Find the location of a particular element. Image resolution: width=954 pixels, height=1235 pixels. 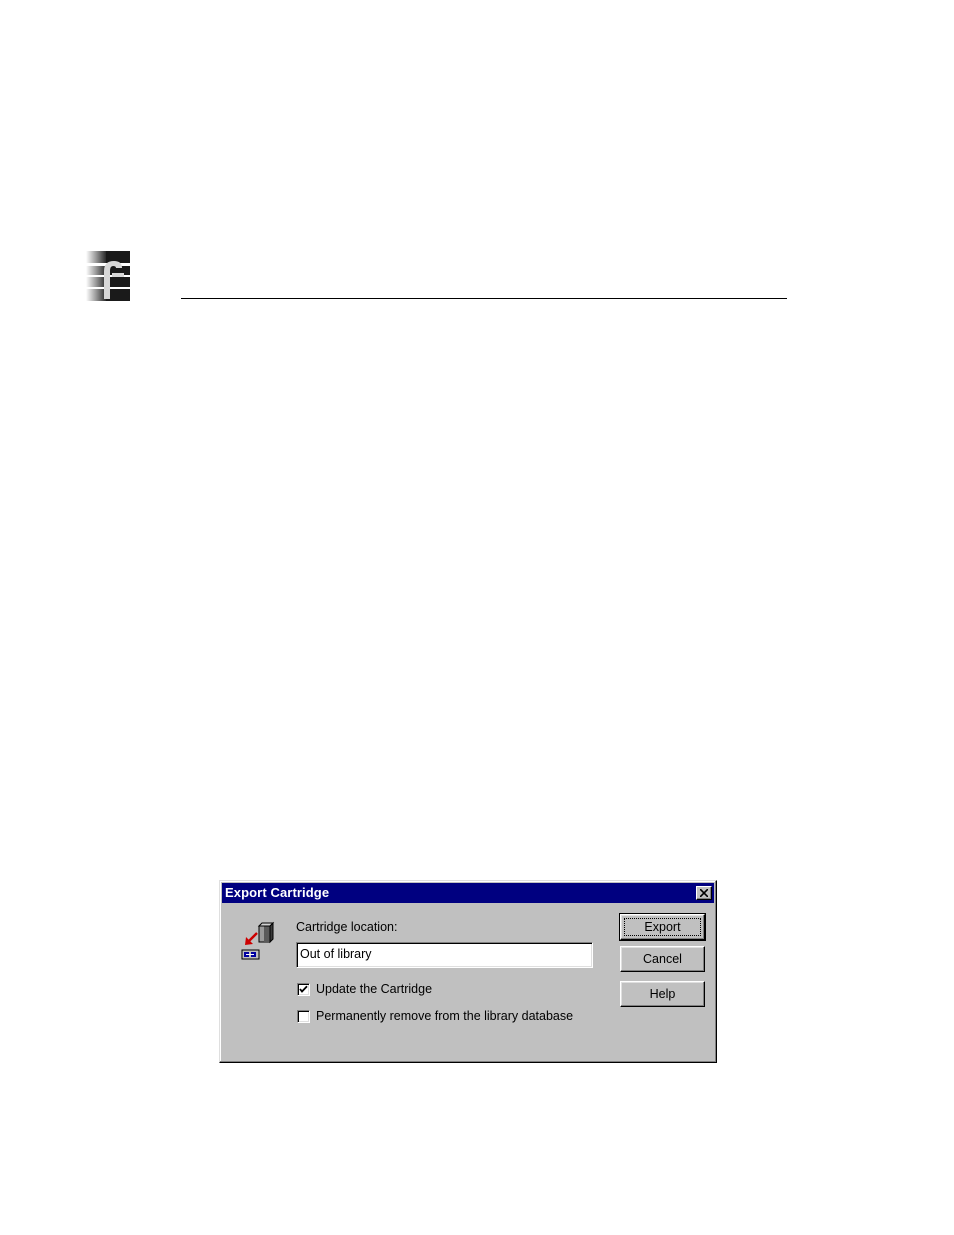

close-button is located at coordinates (704, 893).